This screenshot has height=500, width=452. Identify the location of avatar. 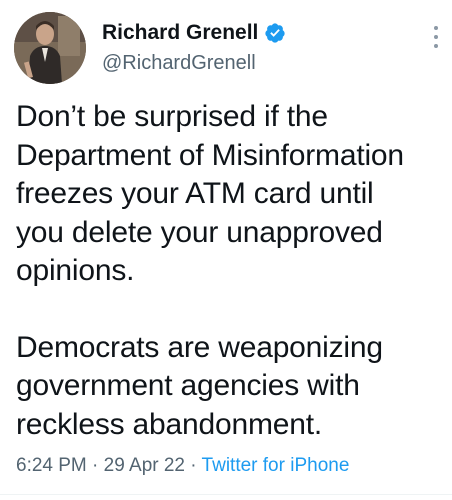
(50, 48).